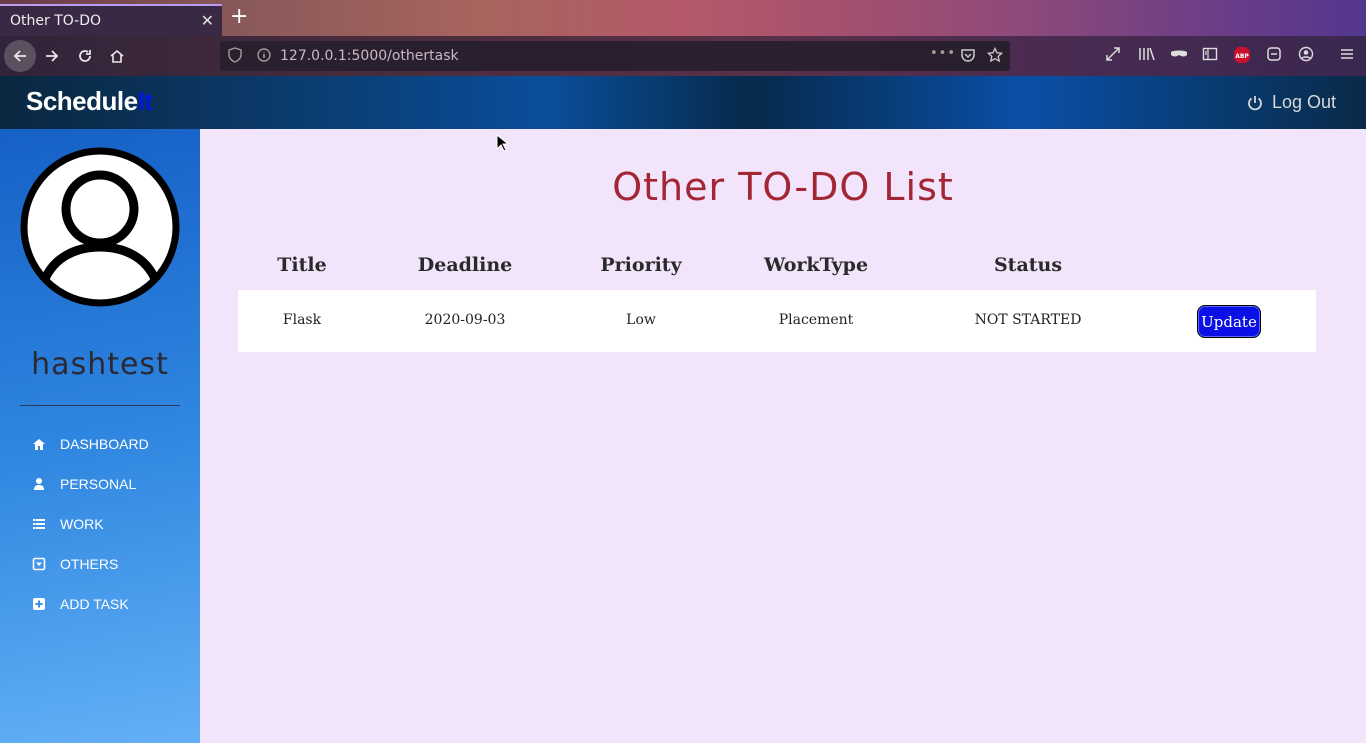 This screenshot has height=743, width=1366. Describe the element at coordinates (615, 56) in the screenshot. I see `url-bar: 127.0.0.1:5000/othertask •••` at that location.